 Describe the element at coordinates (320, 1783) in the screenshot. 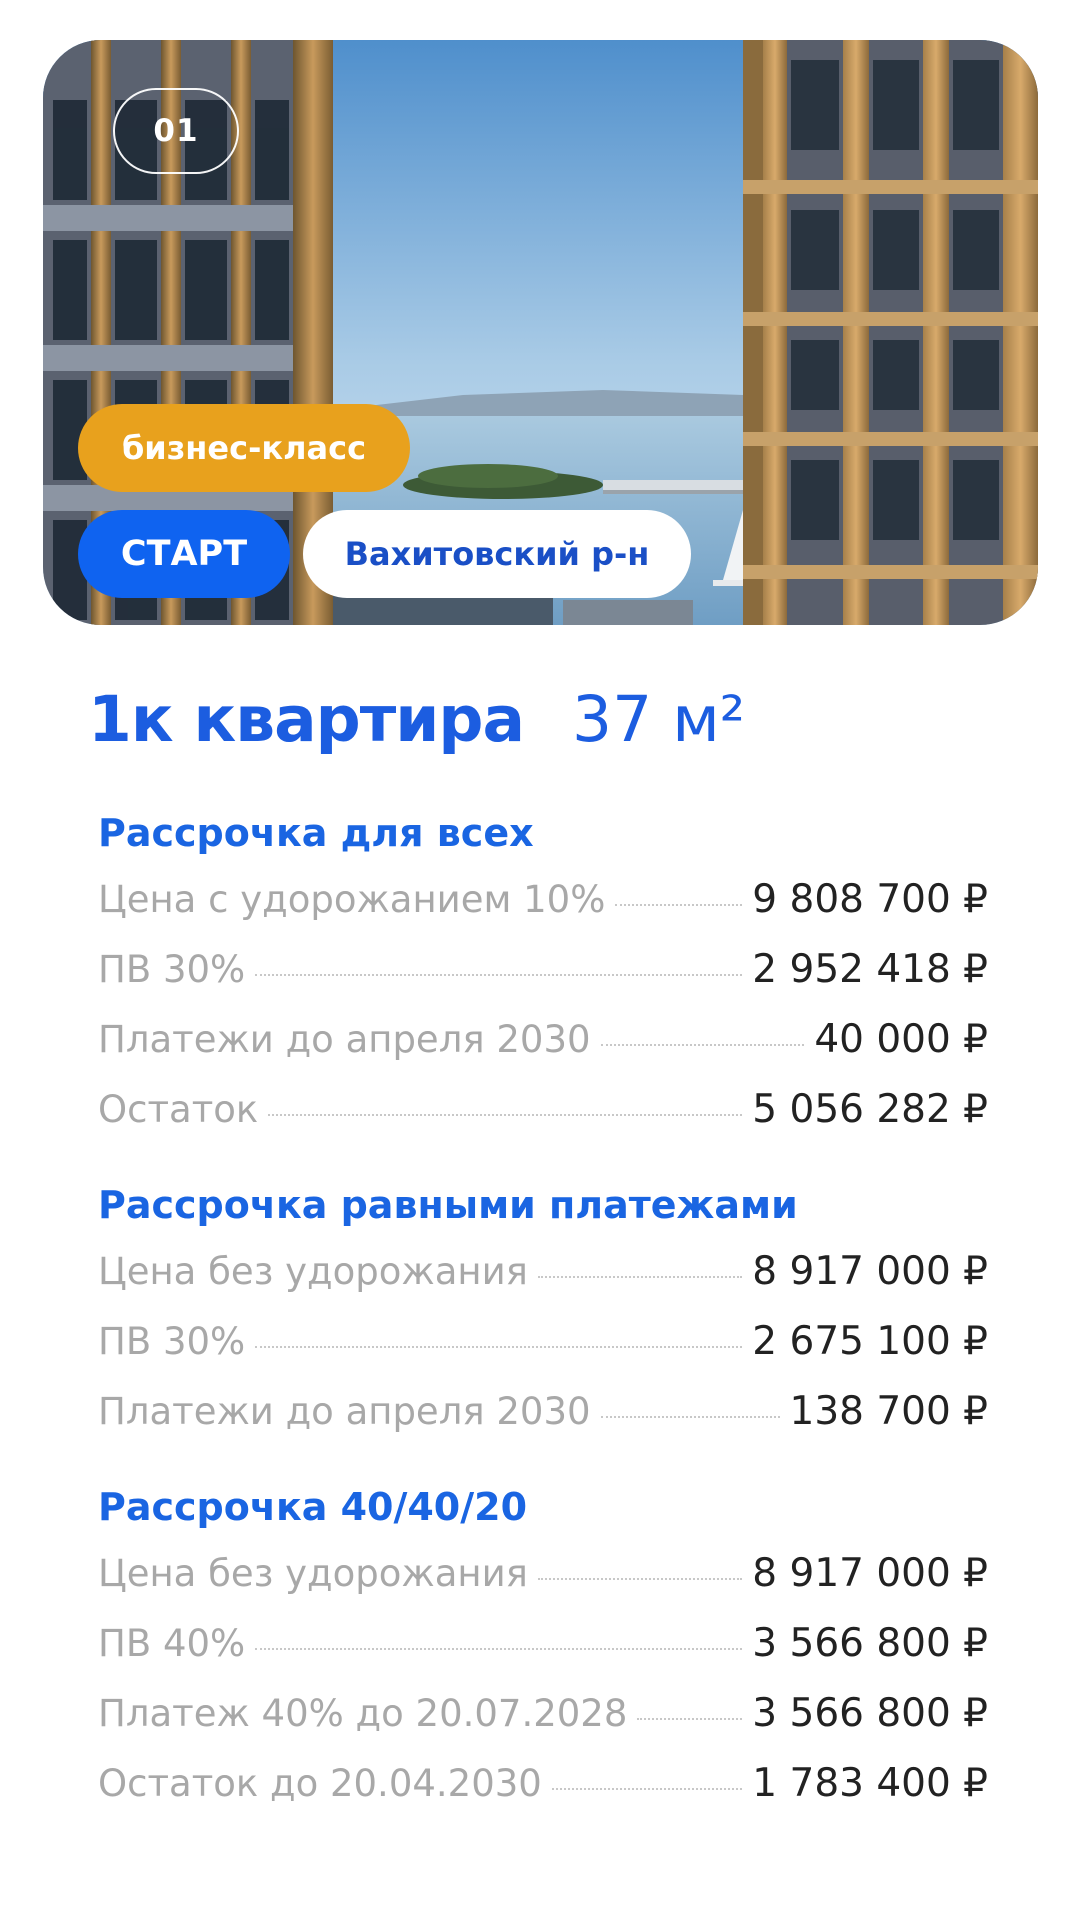

I see `row-label: Остаток до 20.04.2030` at that location.